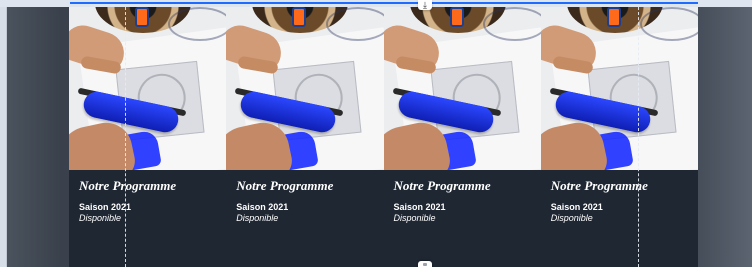  Describe the element at coordinates (425, 264) in the screenshot. I see `drag-handle-icon` at that location.